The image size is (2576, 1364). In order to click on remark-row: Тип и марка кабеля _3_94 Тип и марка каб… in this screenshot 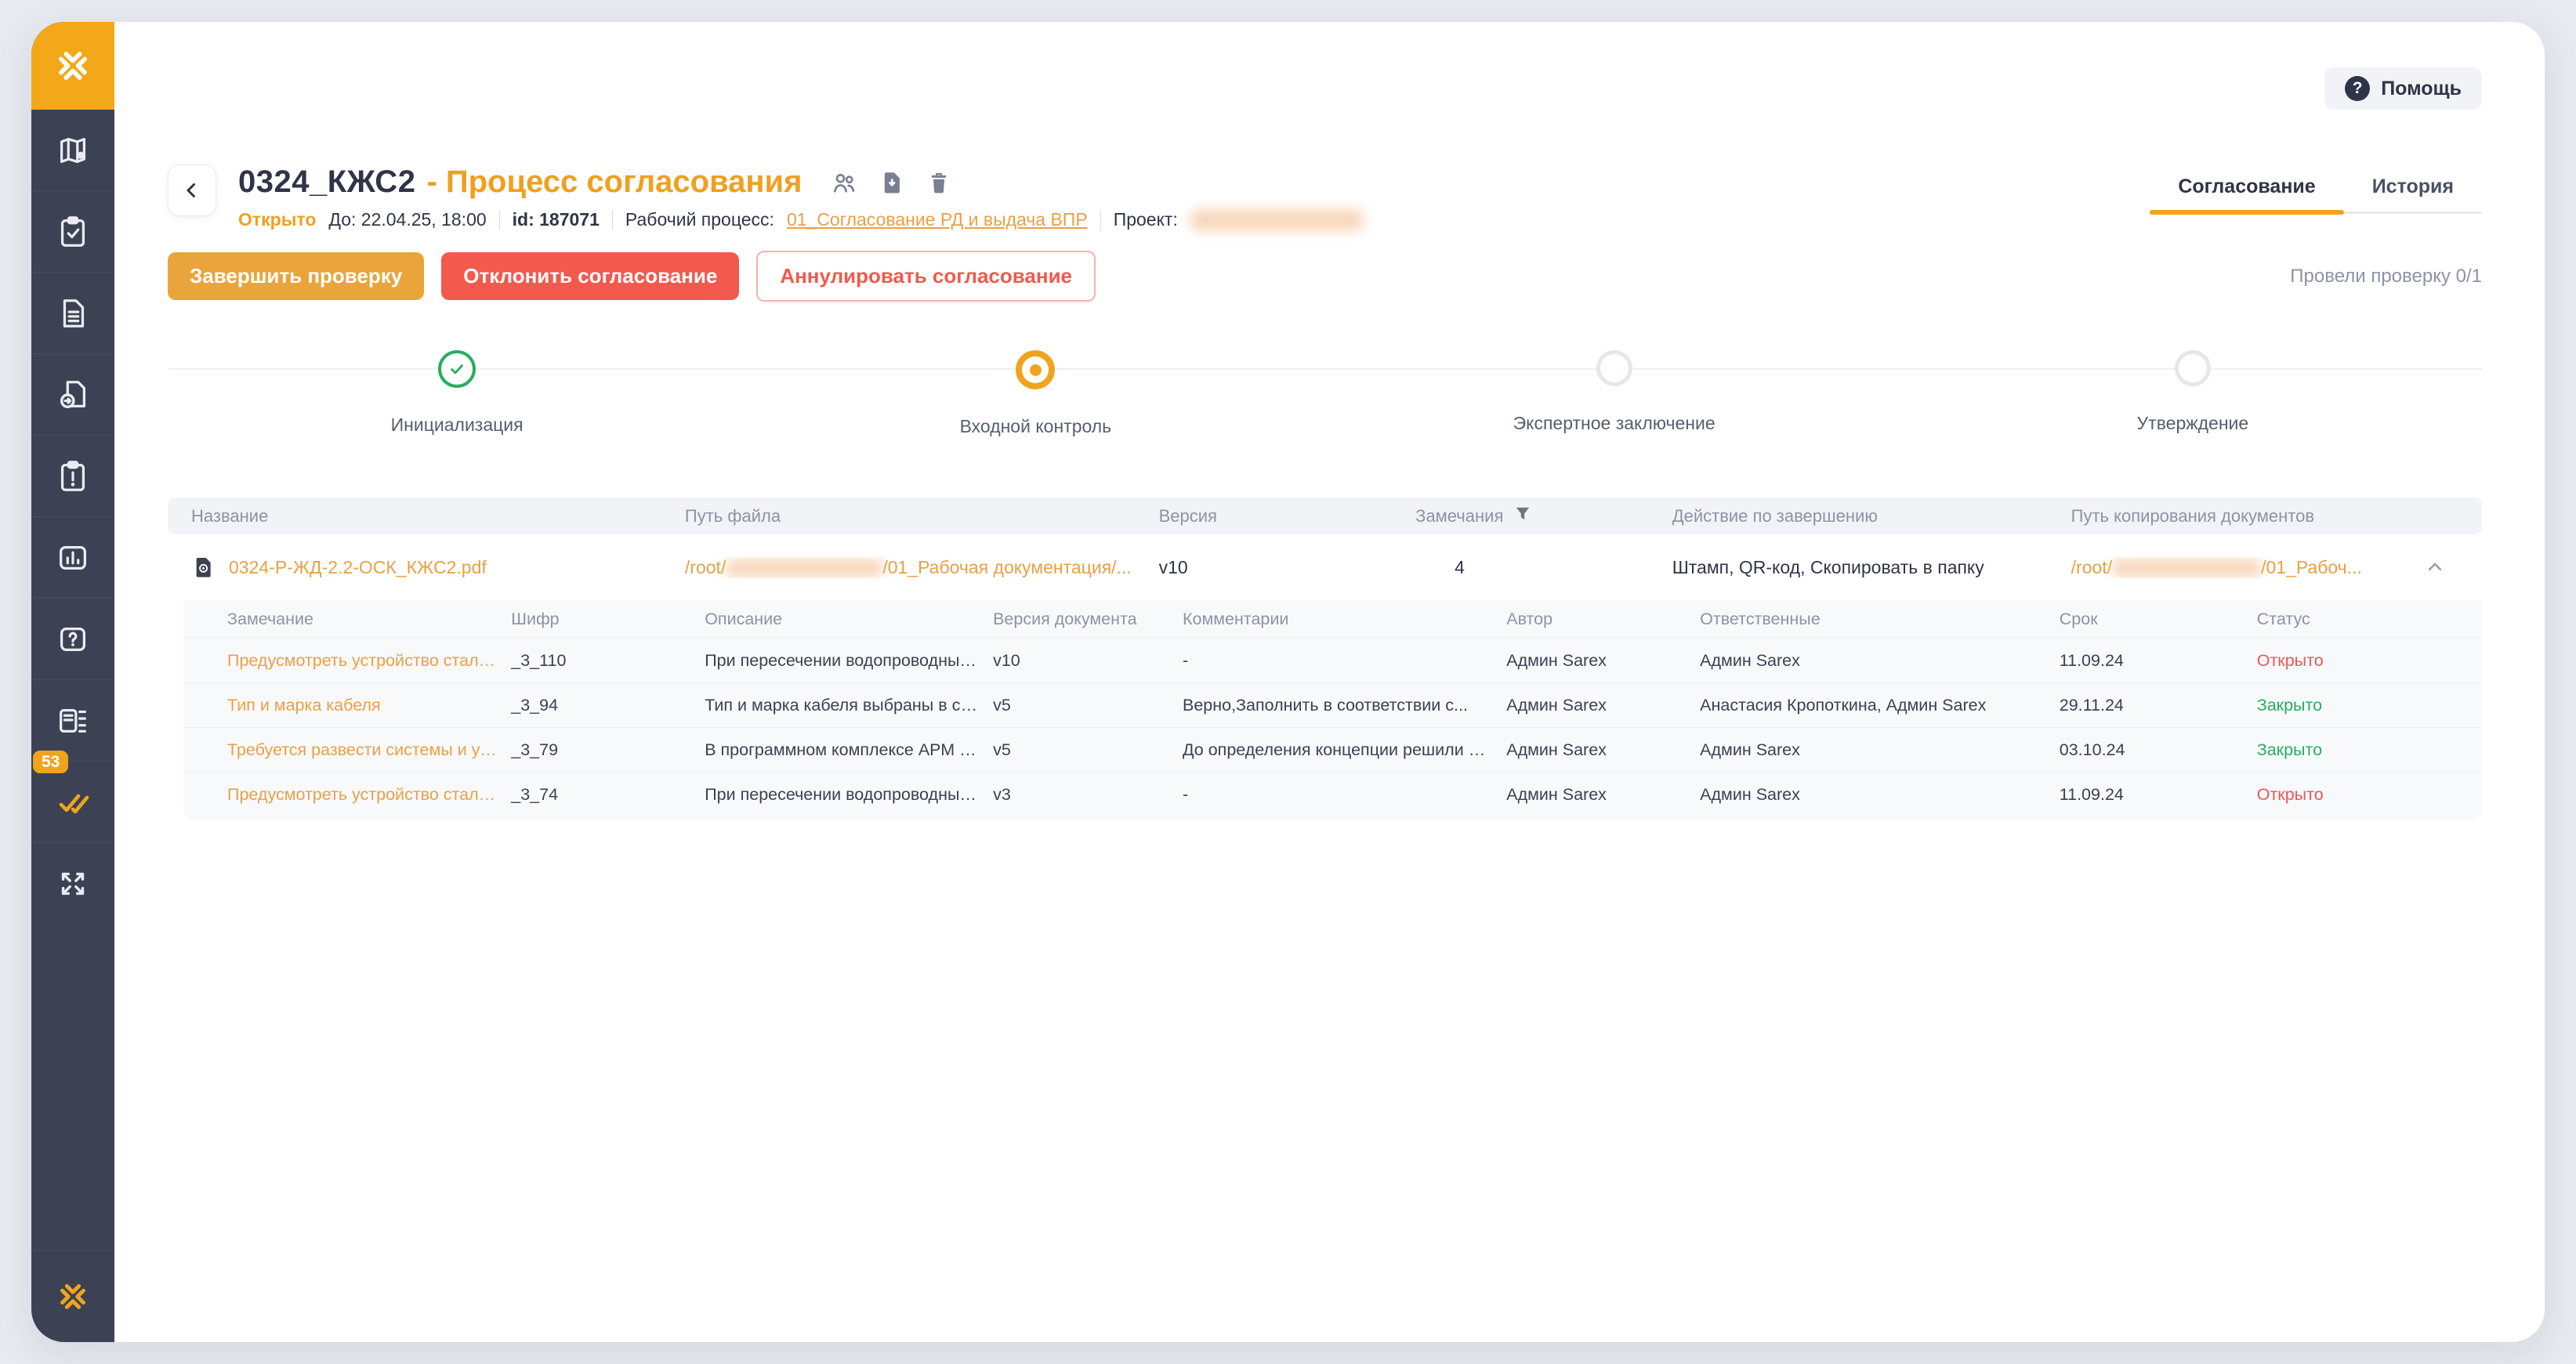, I will do `click(1332, 705)`.